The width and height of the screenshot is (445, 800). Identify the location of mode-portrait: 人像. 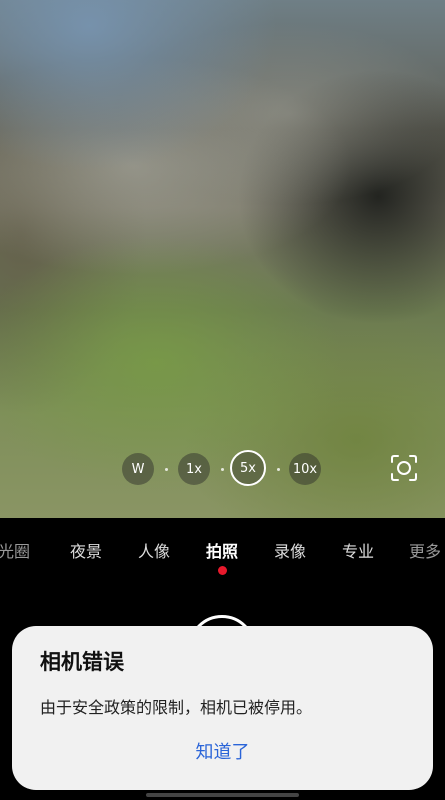
(154, 550).